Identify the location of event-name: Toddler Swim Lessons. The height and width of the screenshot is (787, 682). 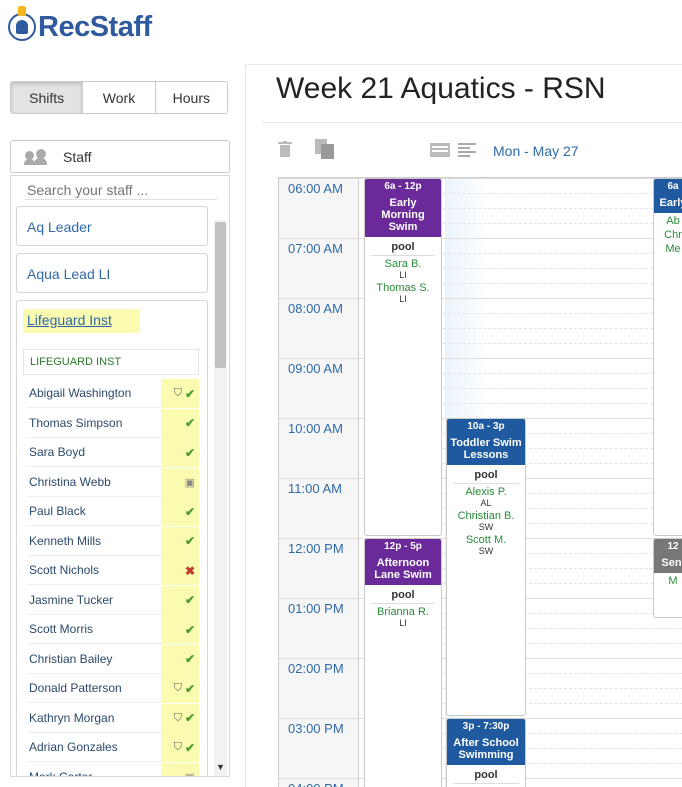
(486, 449).